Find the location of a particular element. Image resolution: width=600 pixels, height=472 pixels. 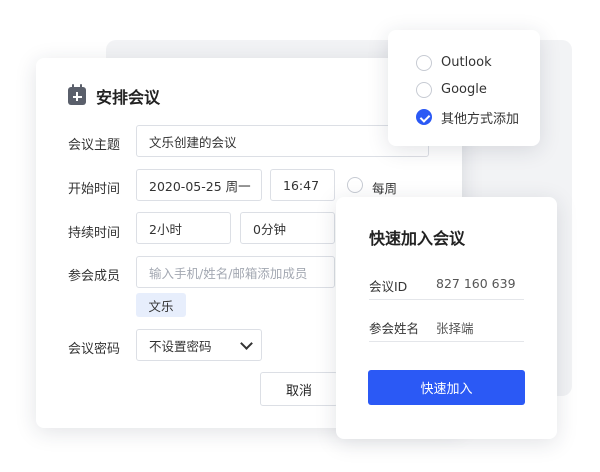

quick-join-title: 快速加入会议 is located at coordinates (417, 238).